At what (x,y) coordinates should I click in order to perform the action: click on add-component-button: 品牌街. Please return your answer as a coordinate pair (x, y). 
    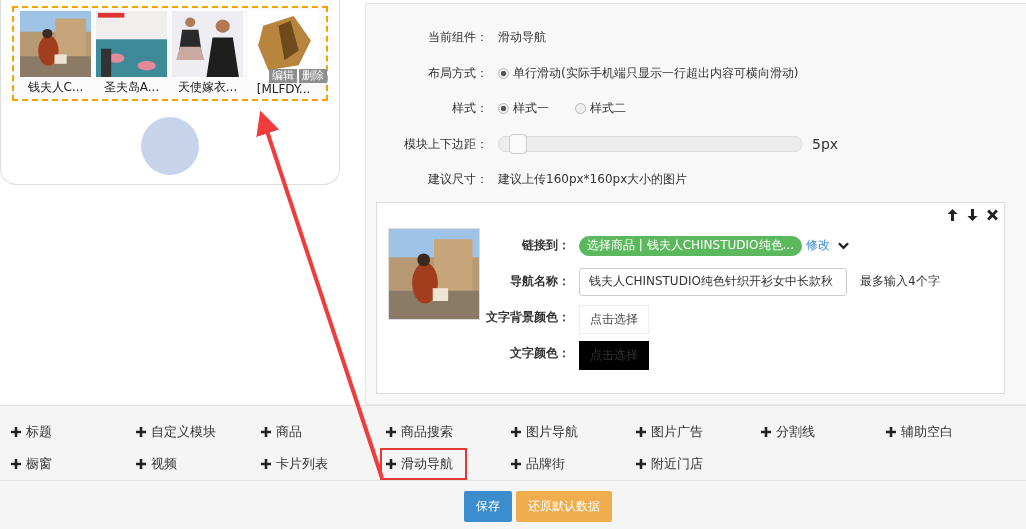
    Looking at the image, I should click on (538, 464).